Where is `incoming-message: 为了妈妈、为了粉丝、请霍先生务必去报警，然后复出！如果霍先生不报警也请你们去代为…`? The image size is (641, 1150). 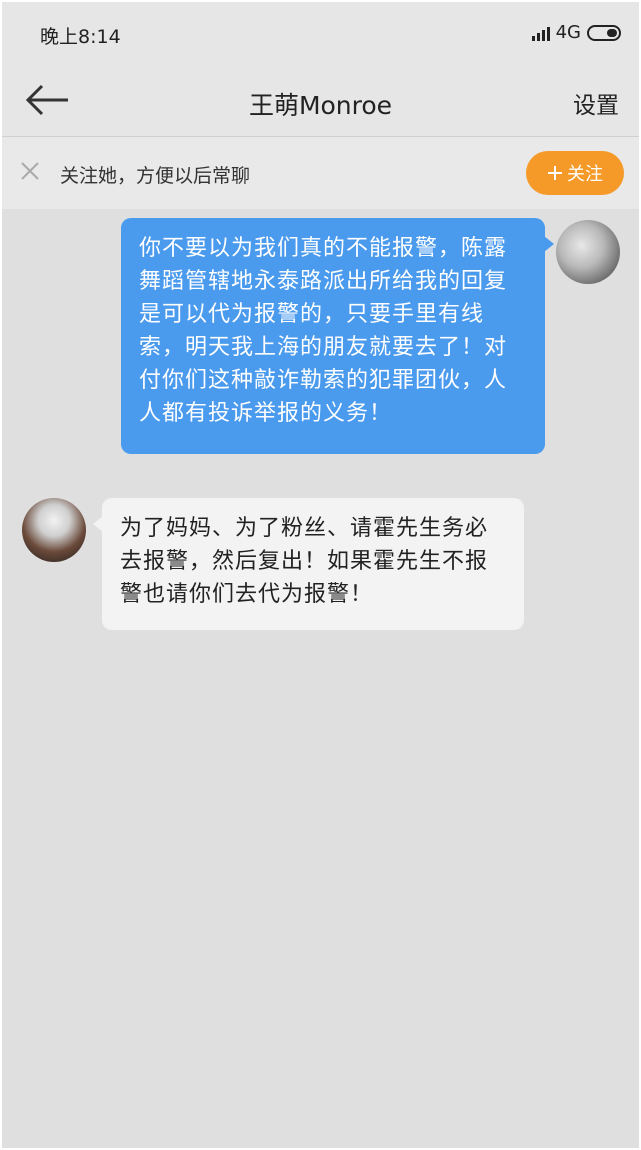 incoming-message: 为了妈妈、为了粉丝、请霍先生务必去报警，然后复出！如果霍先生不报警也请你们去代为… is located at coordinates (308, 564).